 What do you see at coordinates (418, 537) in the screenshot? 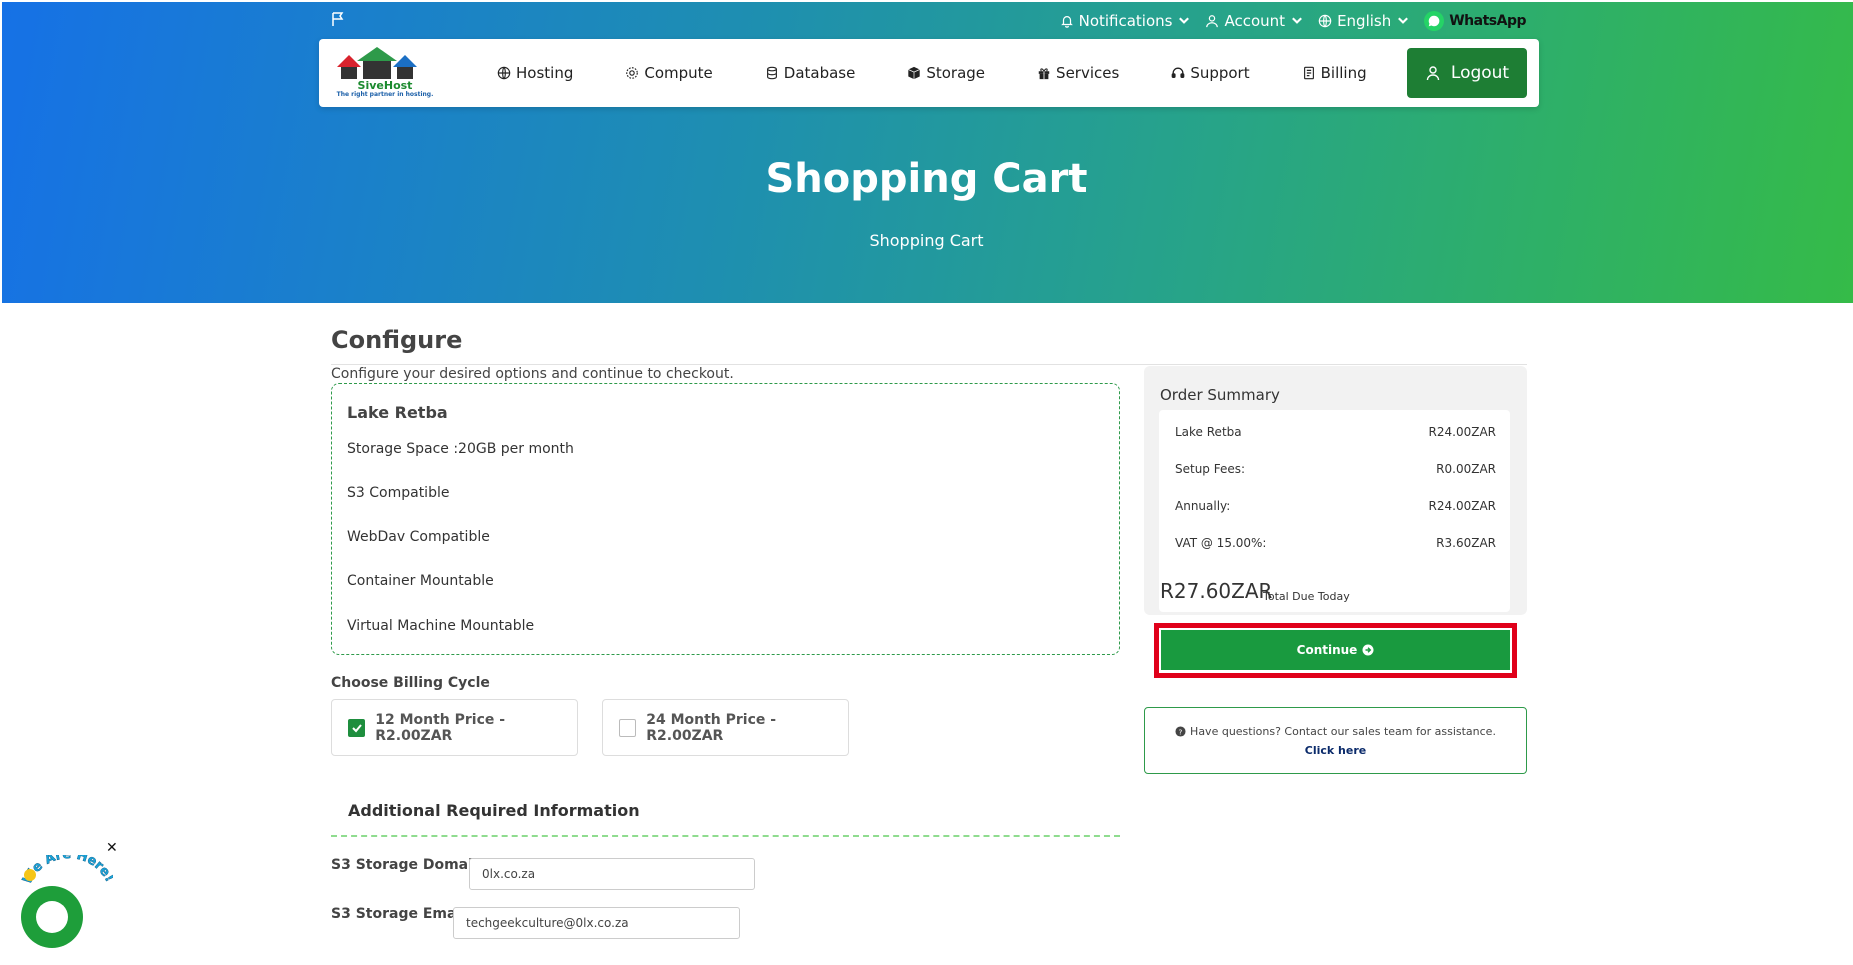
I see `product-feature: WebDav Compatible` at bounding box center [418, 537].